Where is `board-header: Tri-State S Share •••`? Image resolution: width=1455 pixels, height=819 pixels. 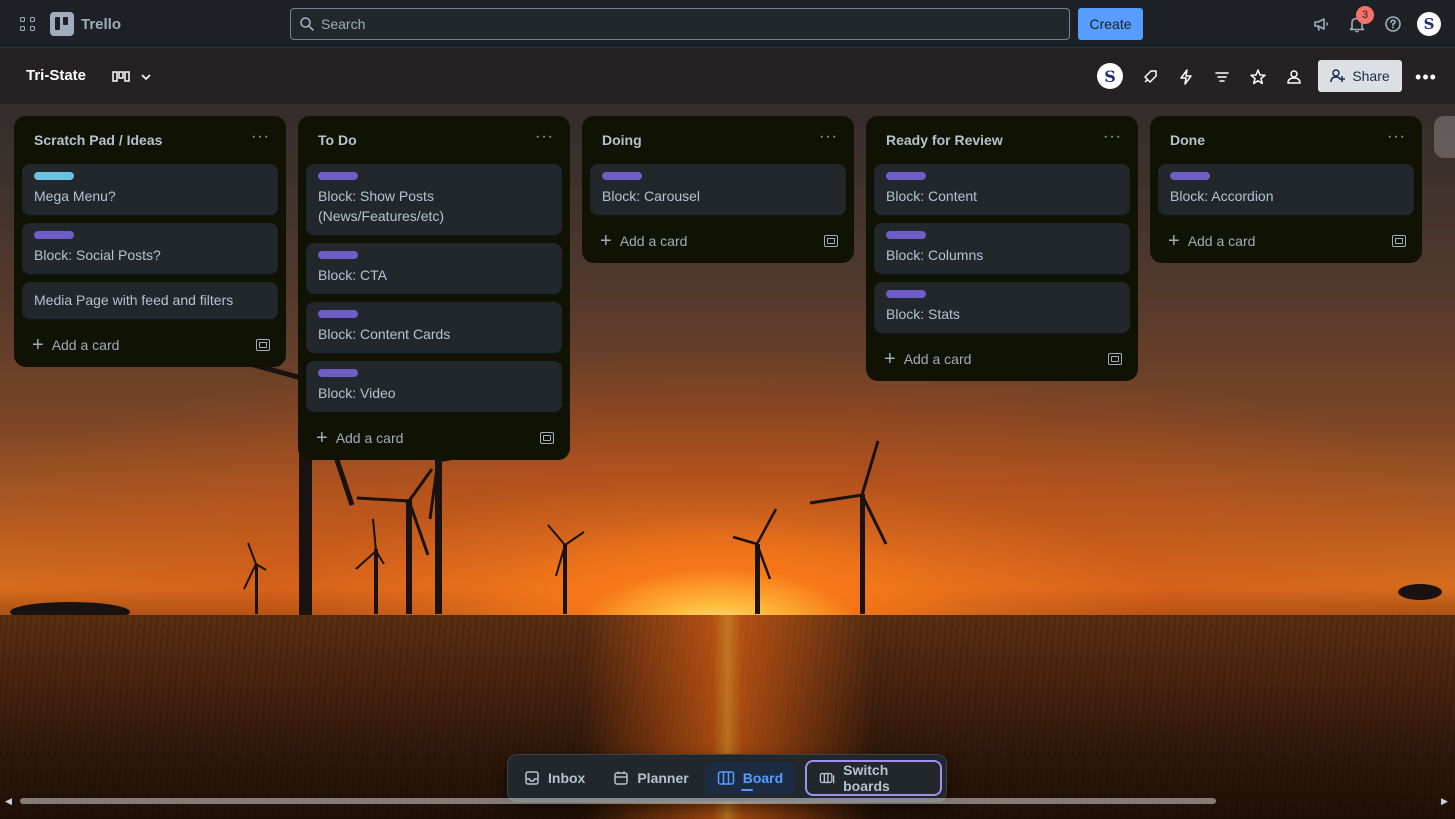 board-header: Tri-State S Share ••• is located at coordinates (727, 76).